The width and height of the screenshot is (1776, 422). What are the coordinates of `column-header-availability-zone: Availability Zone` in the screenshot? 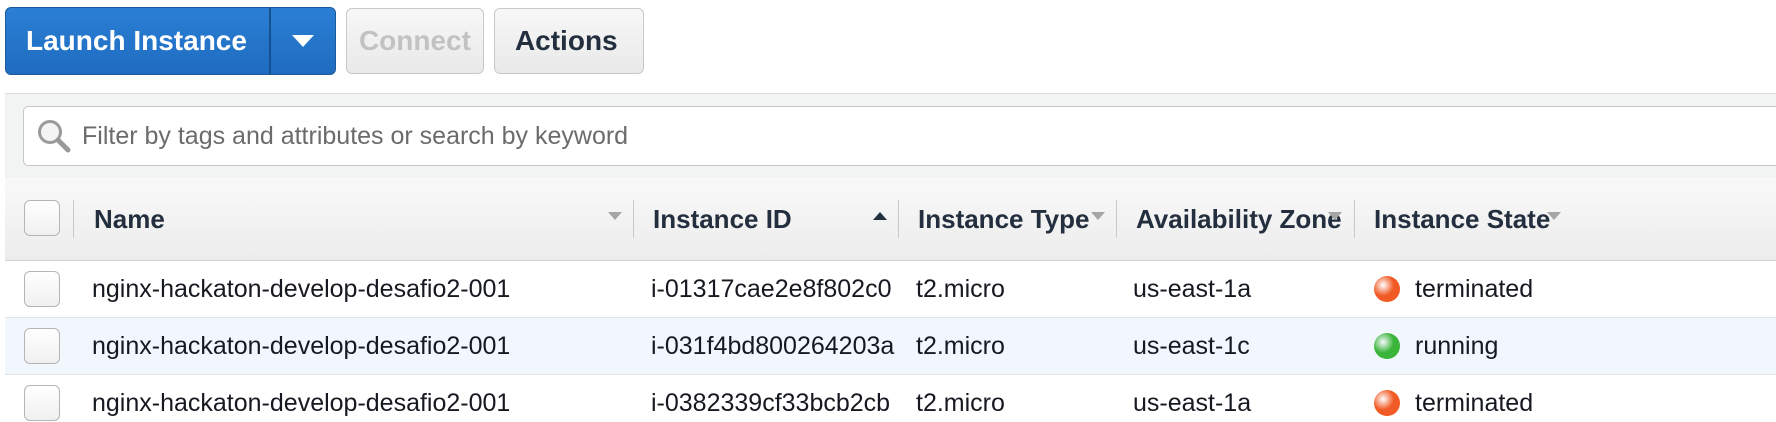 It's located at (1239, 219).